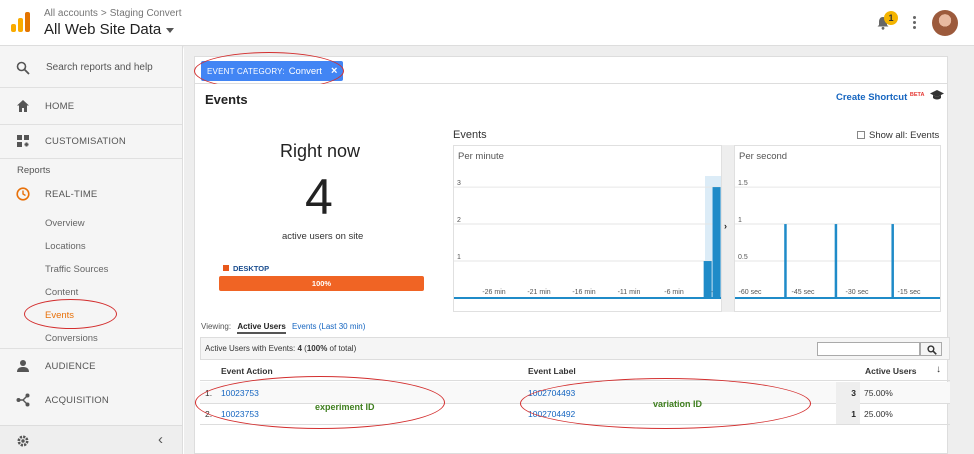  What do you see at coordinates (587, 237) in the screenshot?
I see `per-minute-plot: 123-26 min-21 min-16 min-11 min-6 min-1` at bounding box center [587, 237].